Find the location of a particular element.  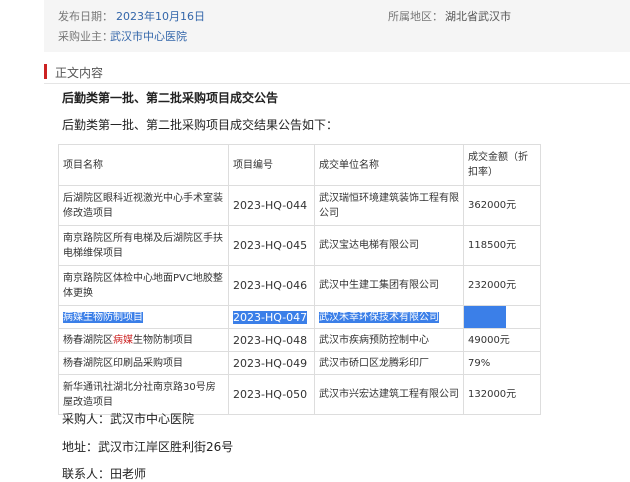

cell-amount: 49000元 is located at coordinates (502, 340).